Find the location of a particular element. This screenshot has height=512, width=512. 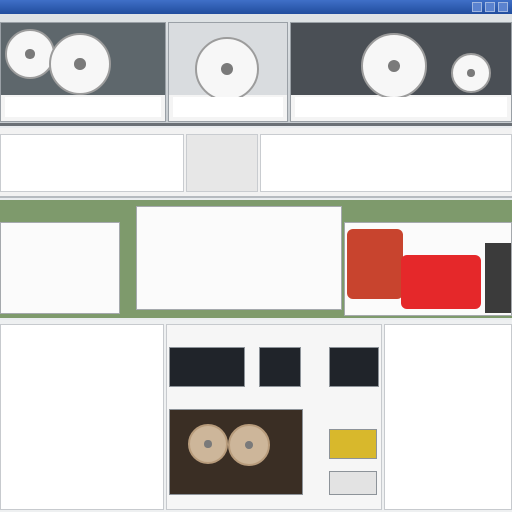

maximize-icon is located at coordinates (490, 7).